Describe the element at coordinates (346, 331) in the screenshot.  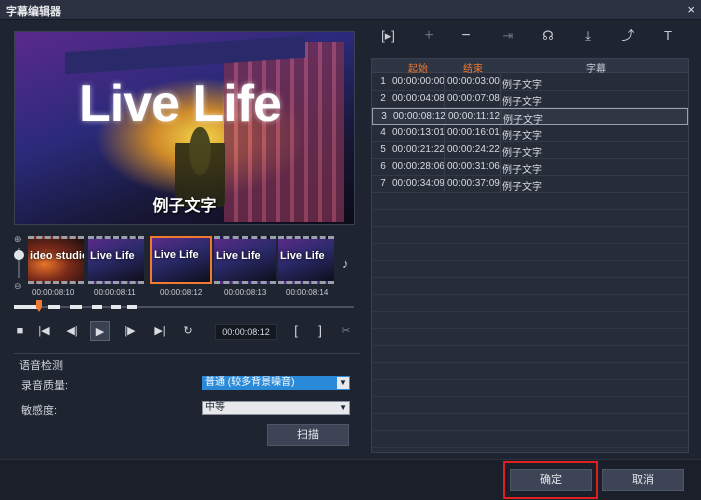
I see `scissors-icon: ✂` at that location.